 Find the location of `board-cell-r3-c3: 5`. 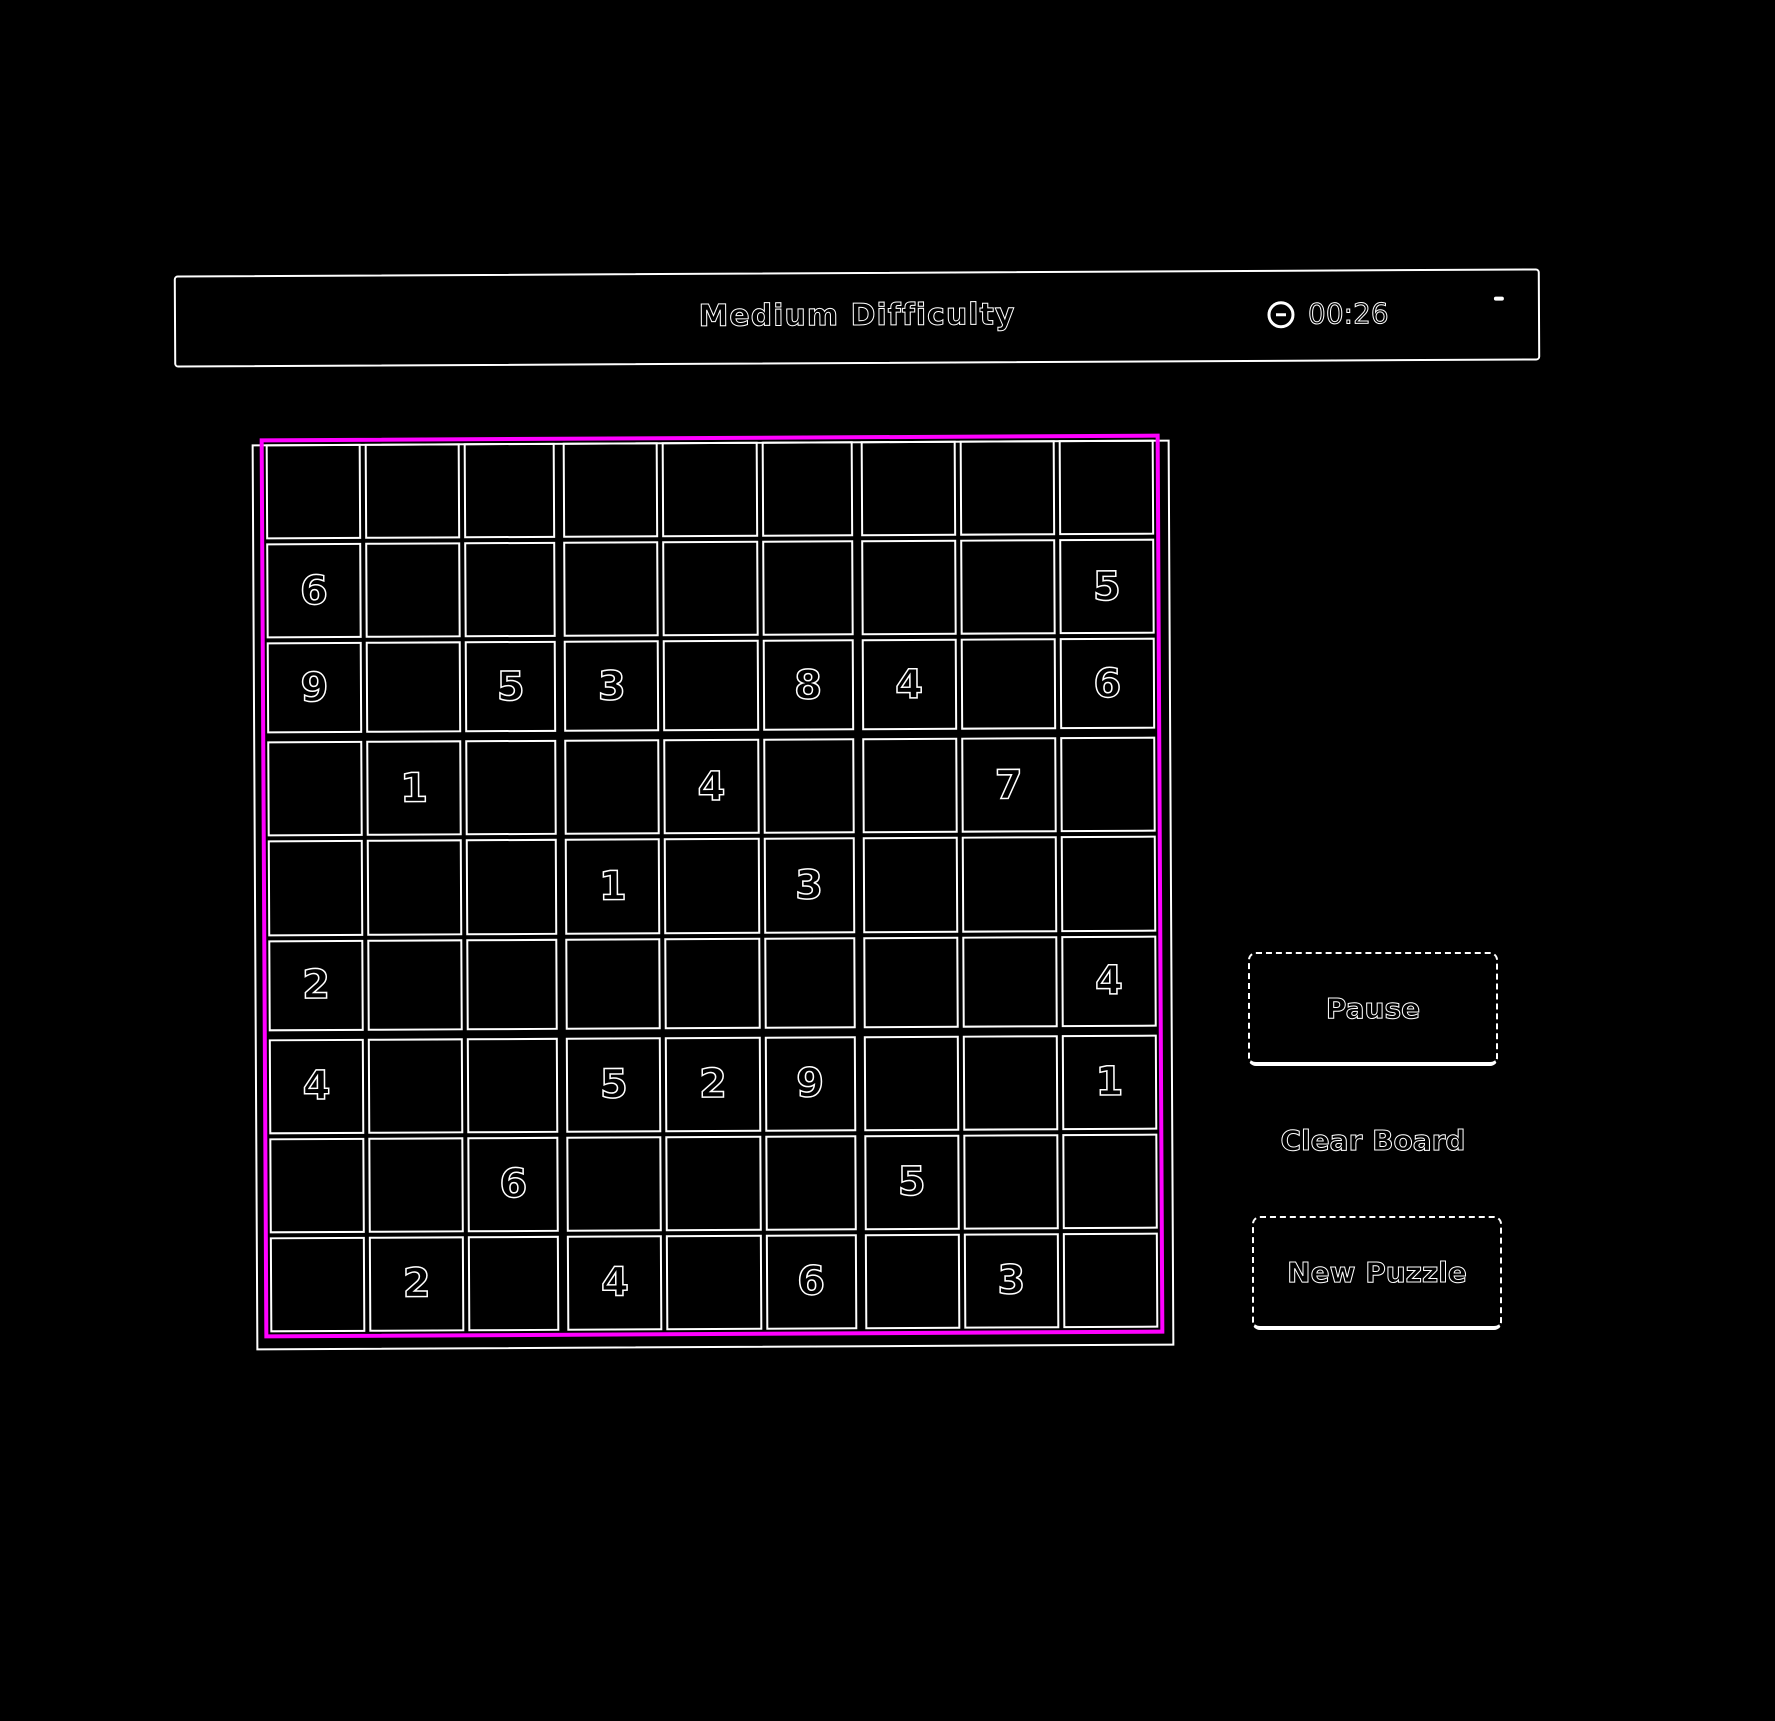

board-cell-r3-c3: 5 is located at coordinates (510, 687).